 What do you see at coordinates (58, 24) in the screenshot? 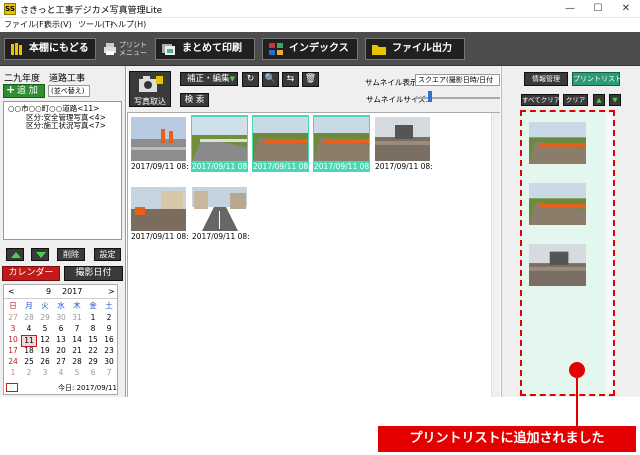
I see `menu-view: 表示(V)` at bounding box center [58, 24].